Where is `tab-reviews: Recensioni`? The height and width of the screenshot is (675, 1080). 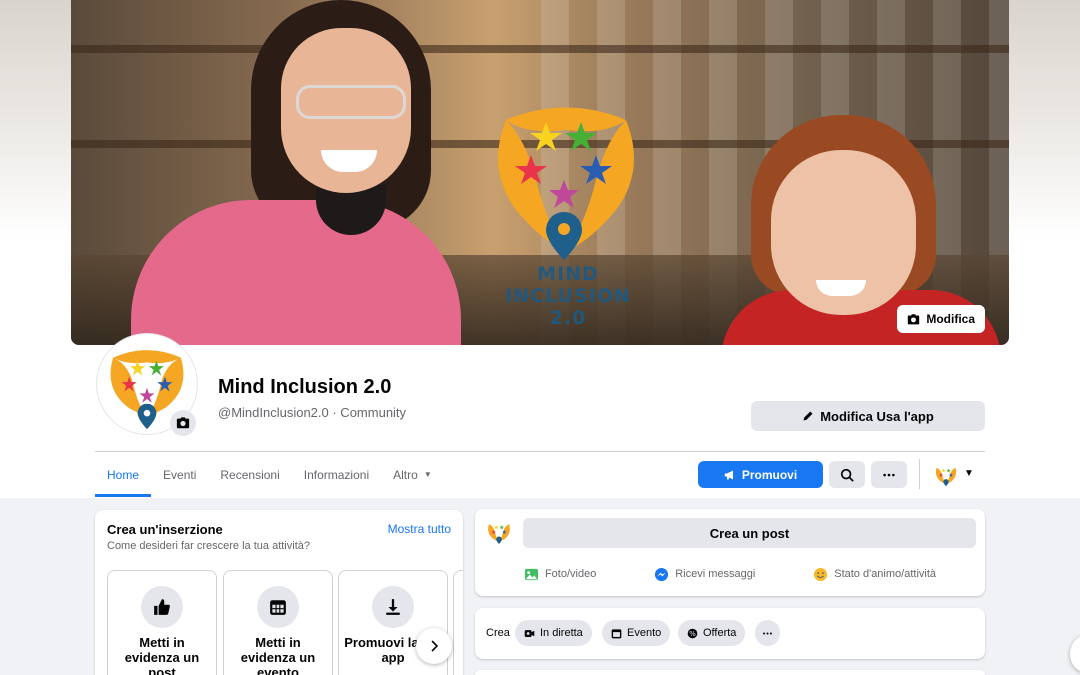
tab-reviews: Recensioni is located at coordinates (249, 474).